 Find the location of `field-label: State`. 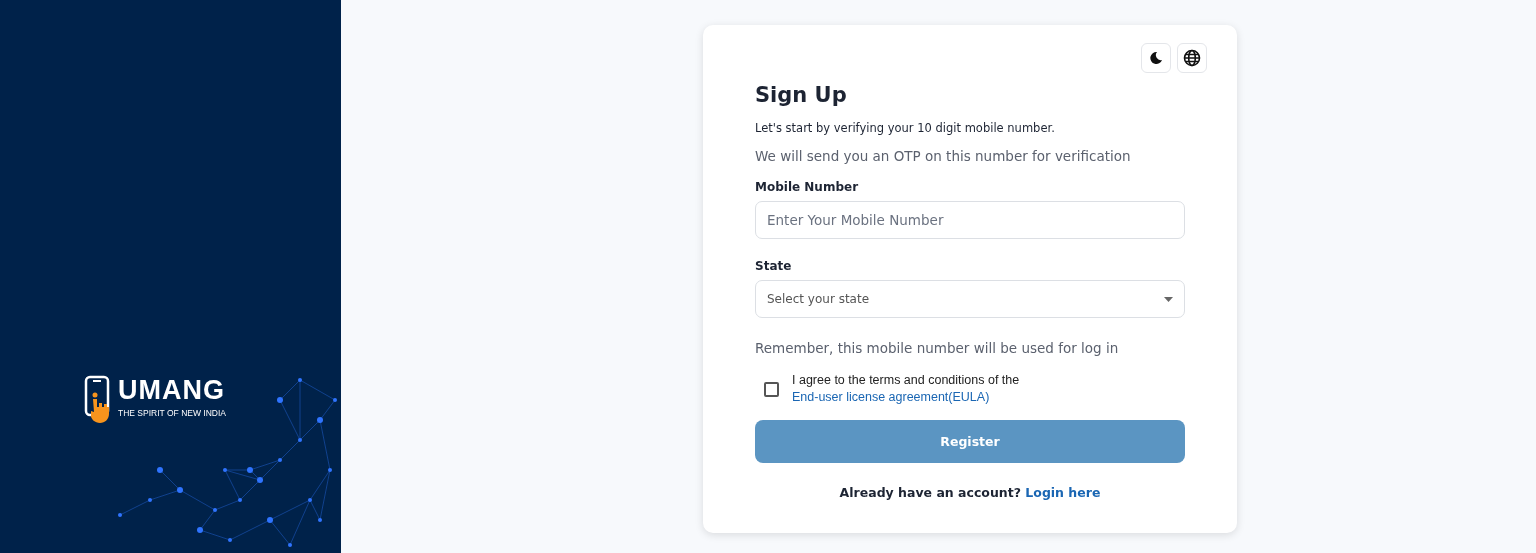

field-label: State is located at coordinates (774, 266).